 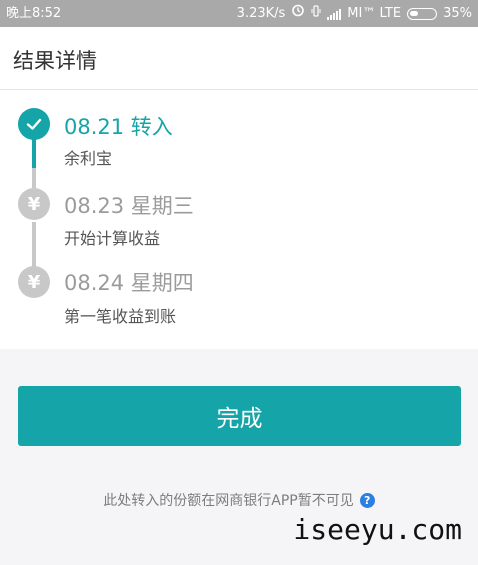 I want to click on battery-icon, so click(x=422, y=13).